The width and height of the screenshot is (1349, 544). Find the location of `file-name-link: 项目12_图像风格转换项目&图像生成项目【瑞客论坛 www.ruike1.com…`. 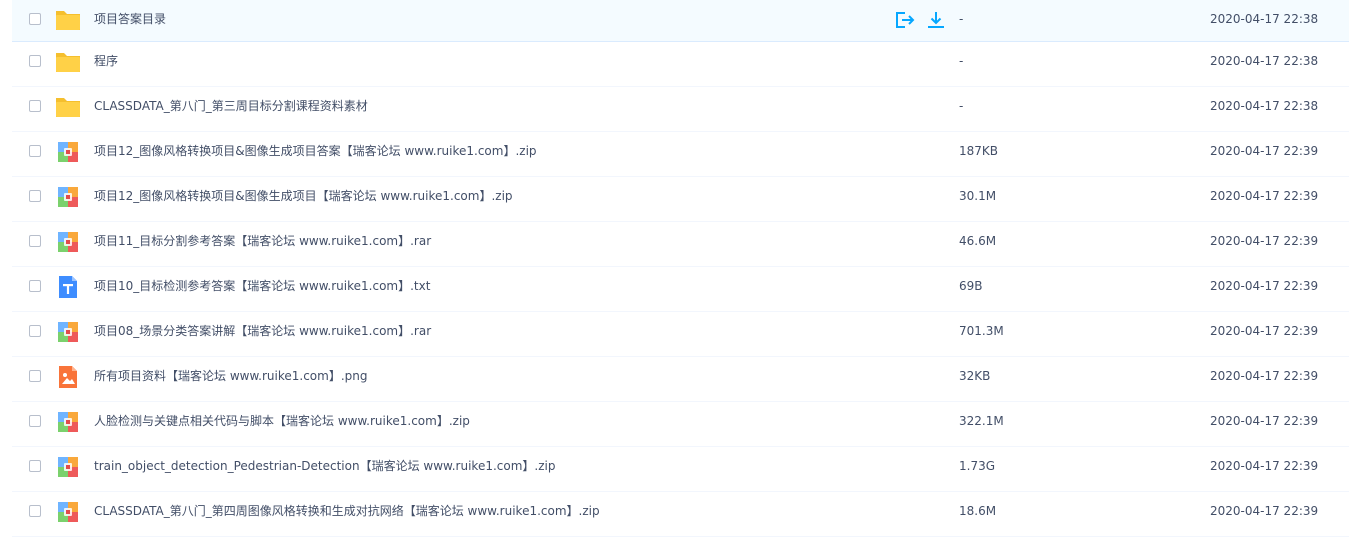

file-name-link: 项目12_图像风格转换项目&图像生成项目【瑞客论坛 www.ruike1.com… is located at coordinates (303, 196).